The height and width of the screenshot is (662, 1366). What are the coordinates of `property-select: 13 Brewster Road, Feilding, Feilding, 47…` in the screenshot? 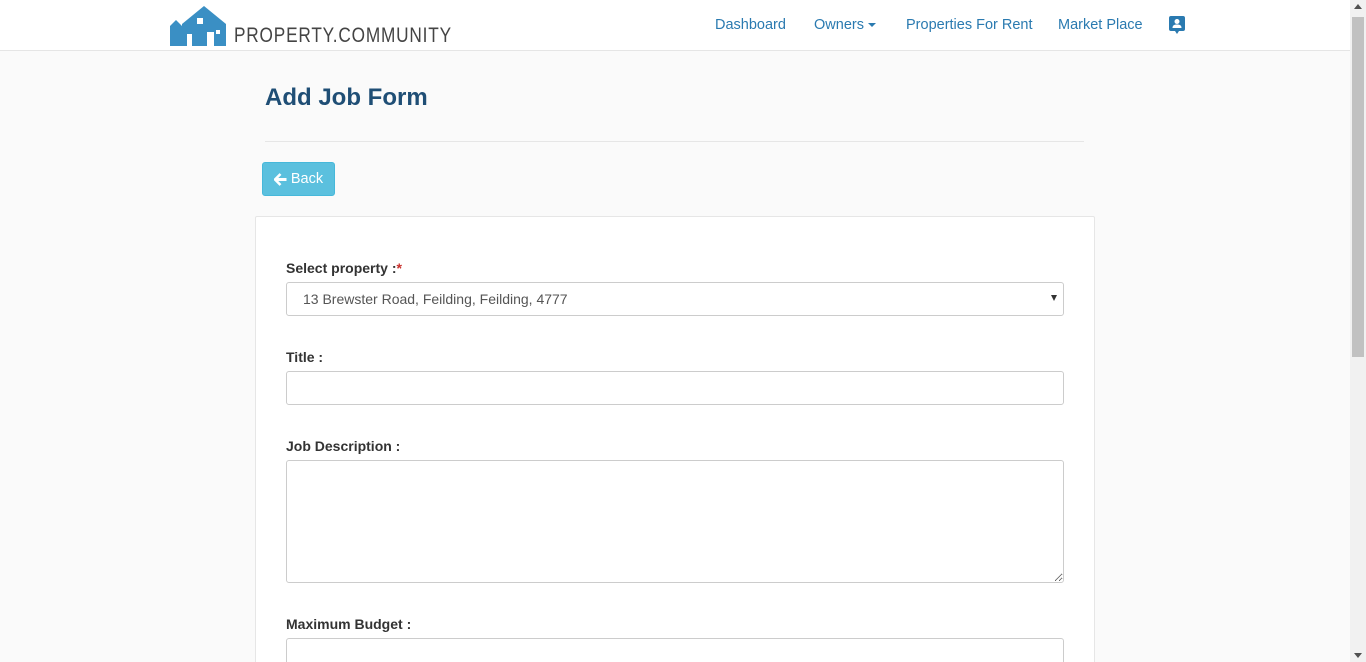 It's located at (675, 299).